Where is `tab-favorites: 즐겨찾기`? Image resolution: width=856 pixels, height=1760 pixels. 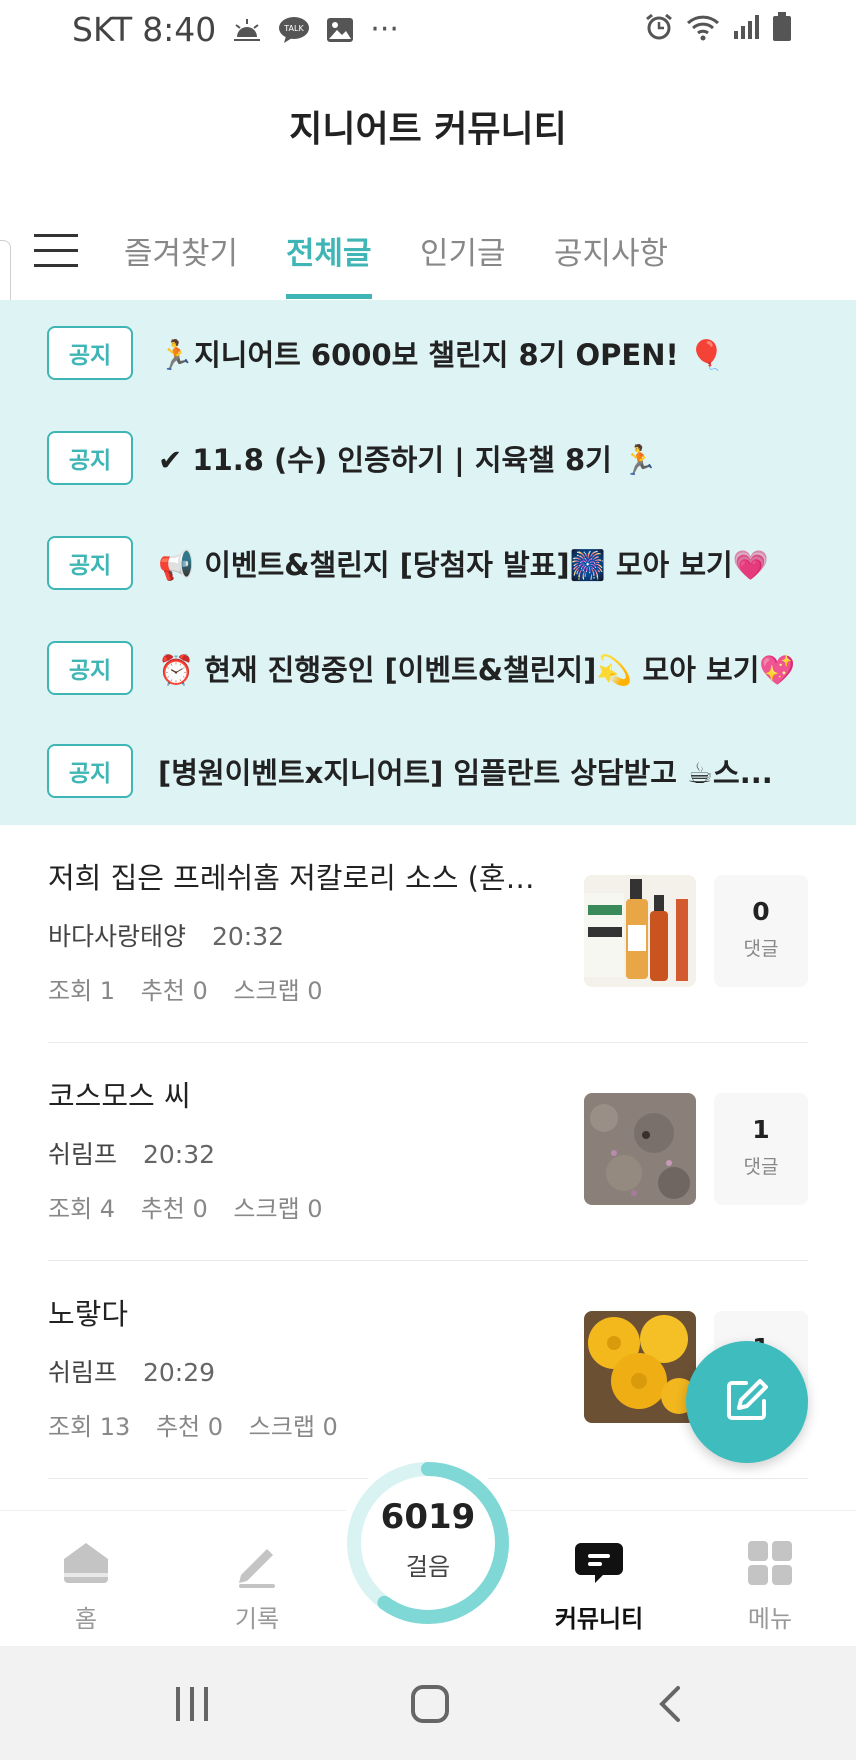
tab-favorites: 즐겨찾기 is located at coordinates (181, 250).